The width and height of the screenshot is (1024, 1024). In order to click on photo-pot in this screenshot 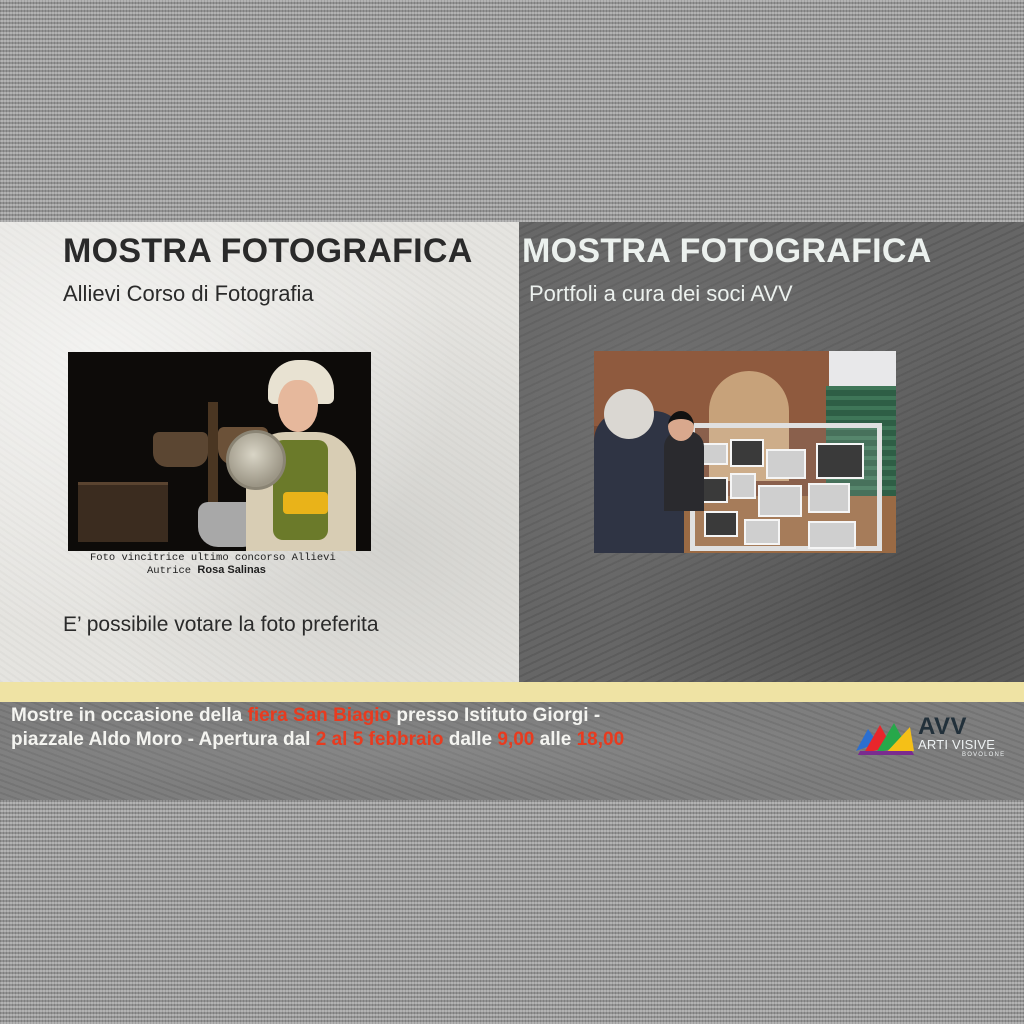, I will do `click(180, 449)`.